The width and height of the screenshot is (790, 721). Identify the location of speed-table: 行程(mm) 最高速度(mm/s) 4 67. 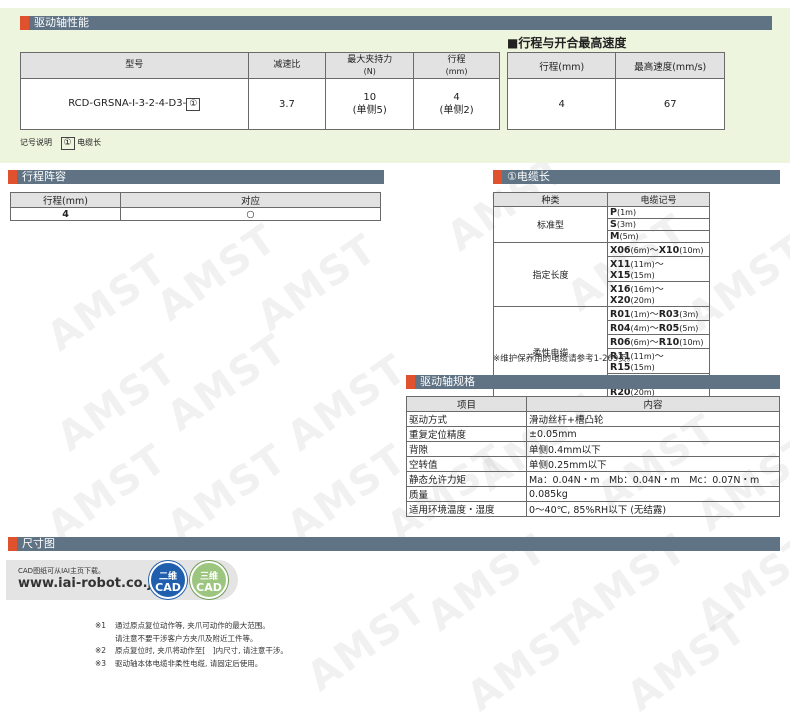
(615, 91).